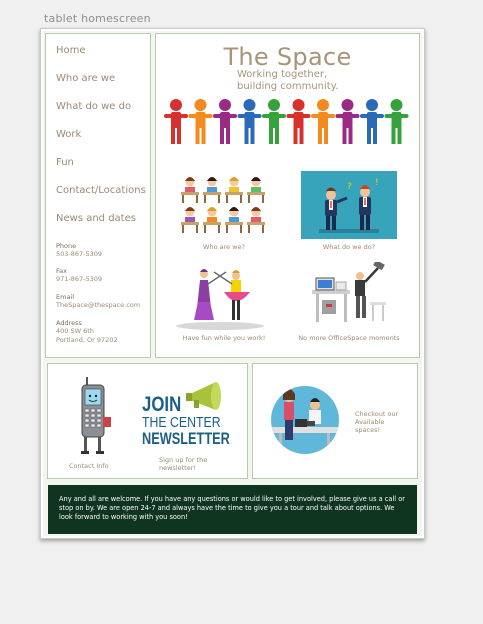 This screenshot has width=483, height=624. I want to click on phone-value: 503-867-5309, so click(79, 254).